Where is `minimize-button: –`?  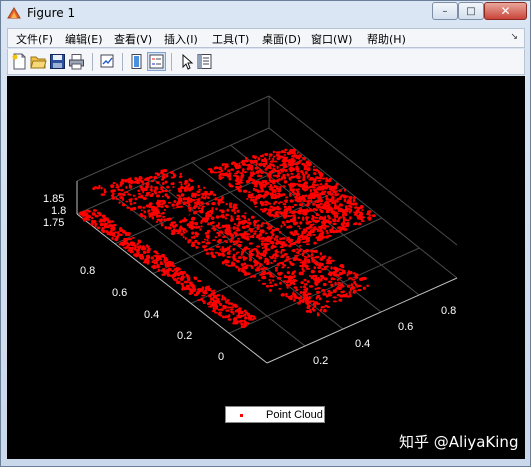
minimize-button: – is located at coordinates (445, 11).